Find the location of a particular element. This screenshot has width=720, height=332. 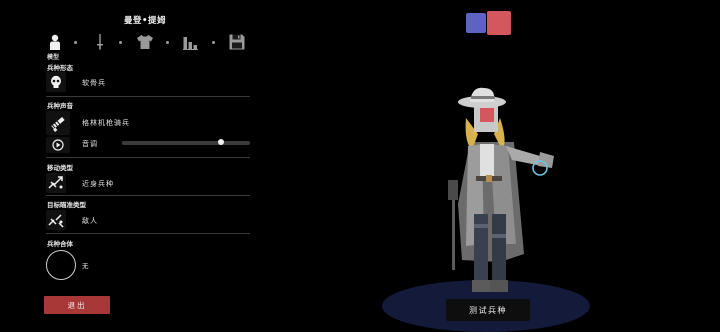

melee-icon is located at coordinates (55, 182).